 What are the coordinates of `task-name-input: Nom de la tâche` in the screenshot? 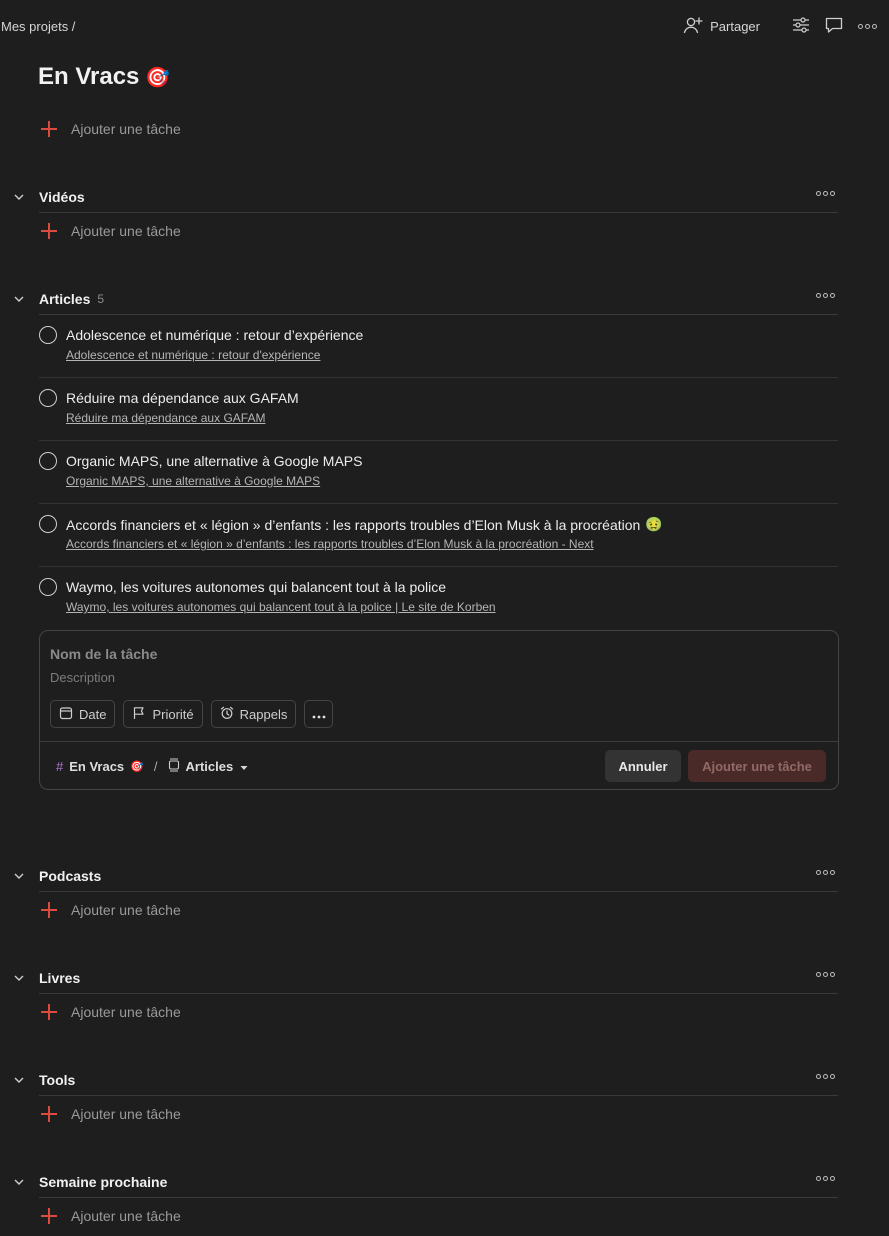 It's located at (103, 654).